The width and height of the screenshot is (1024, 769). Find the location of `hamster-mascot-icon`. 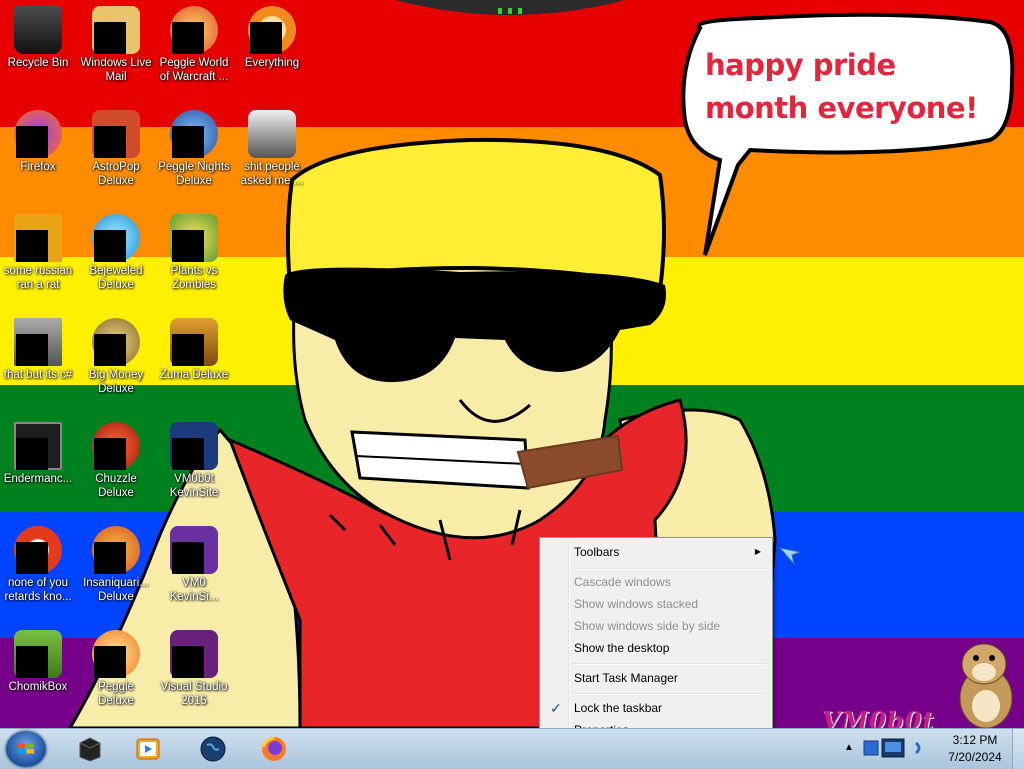

hamster-mascot-icon is located at coordinates (986, 685).